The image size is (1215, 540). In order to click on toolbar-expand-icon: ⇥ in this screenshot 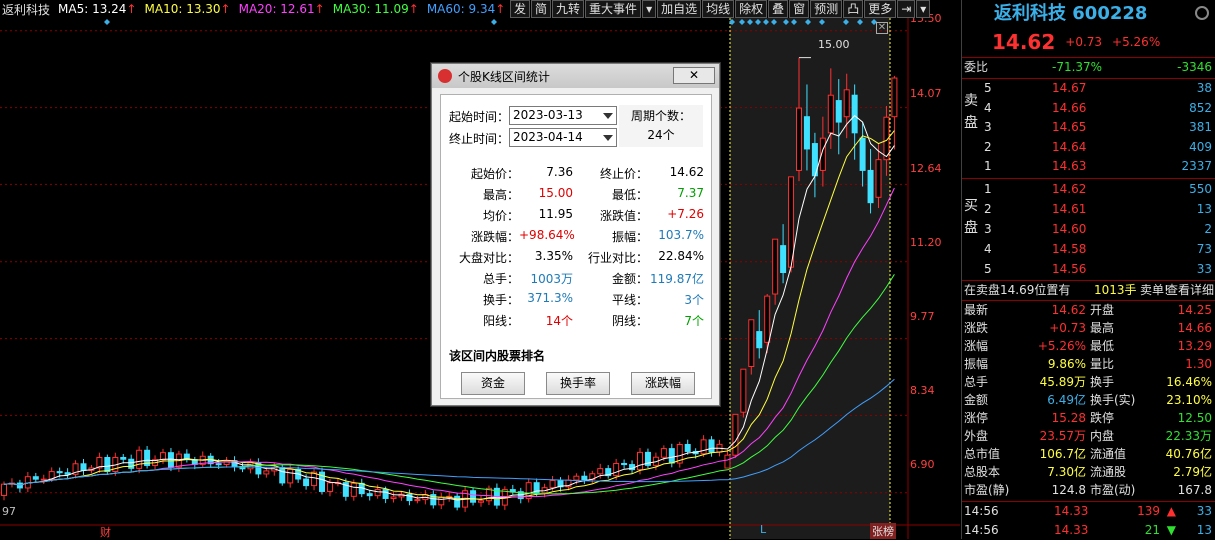, I will do `click(906, 9)`.